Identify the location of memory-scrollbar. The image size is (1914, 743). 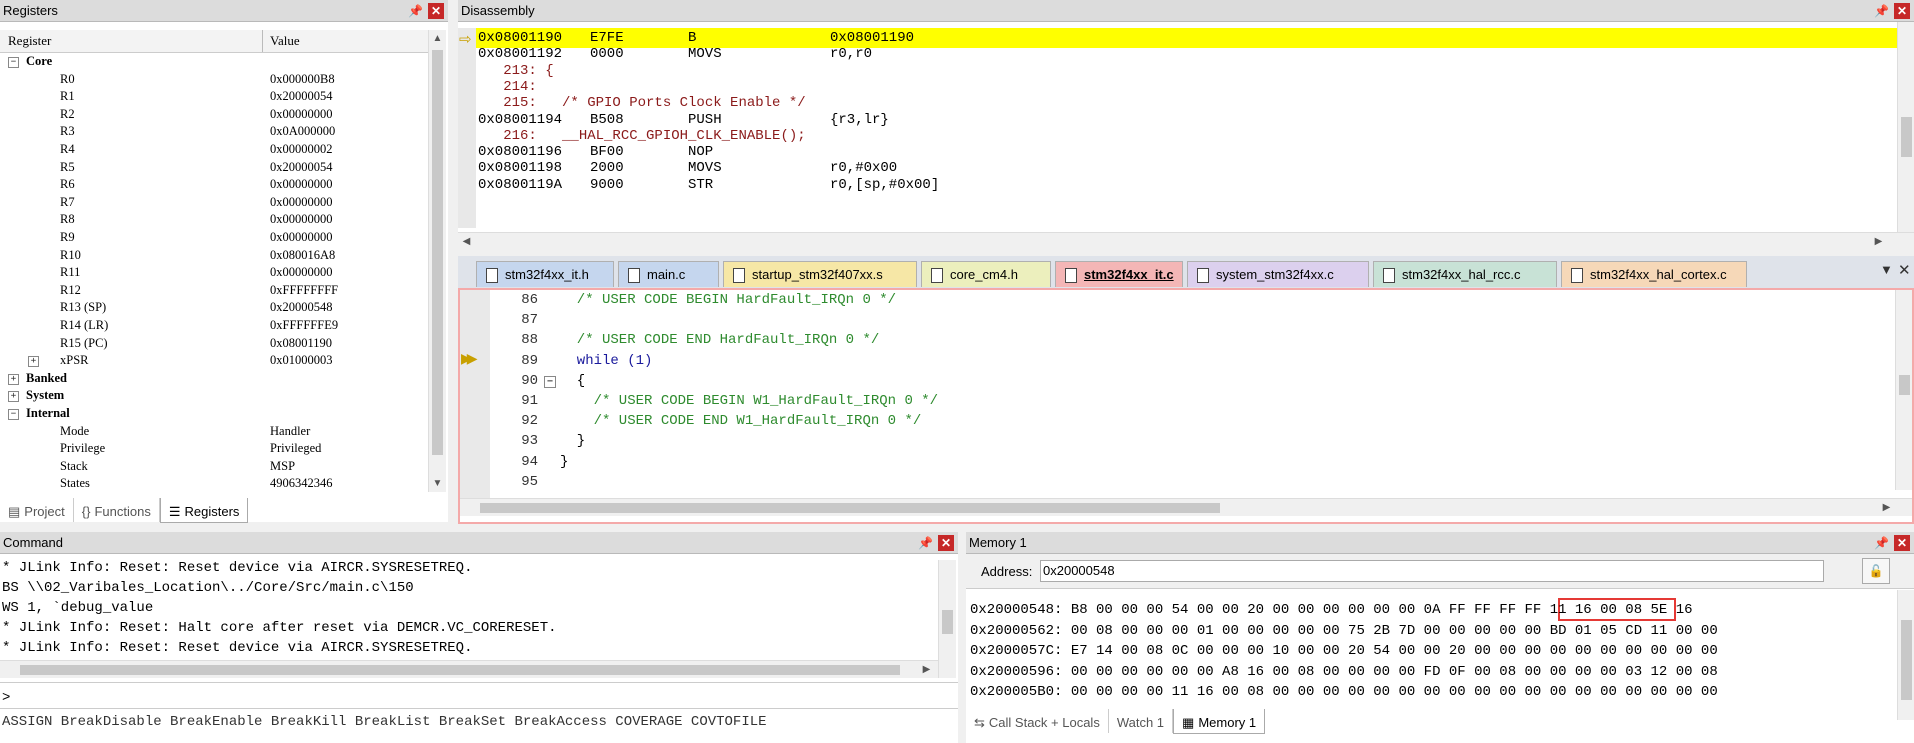
(1905, 655).